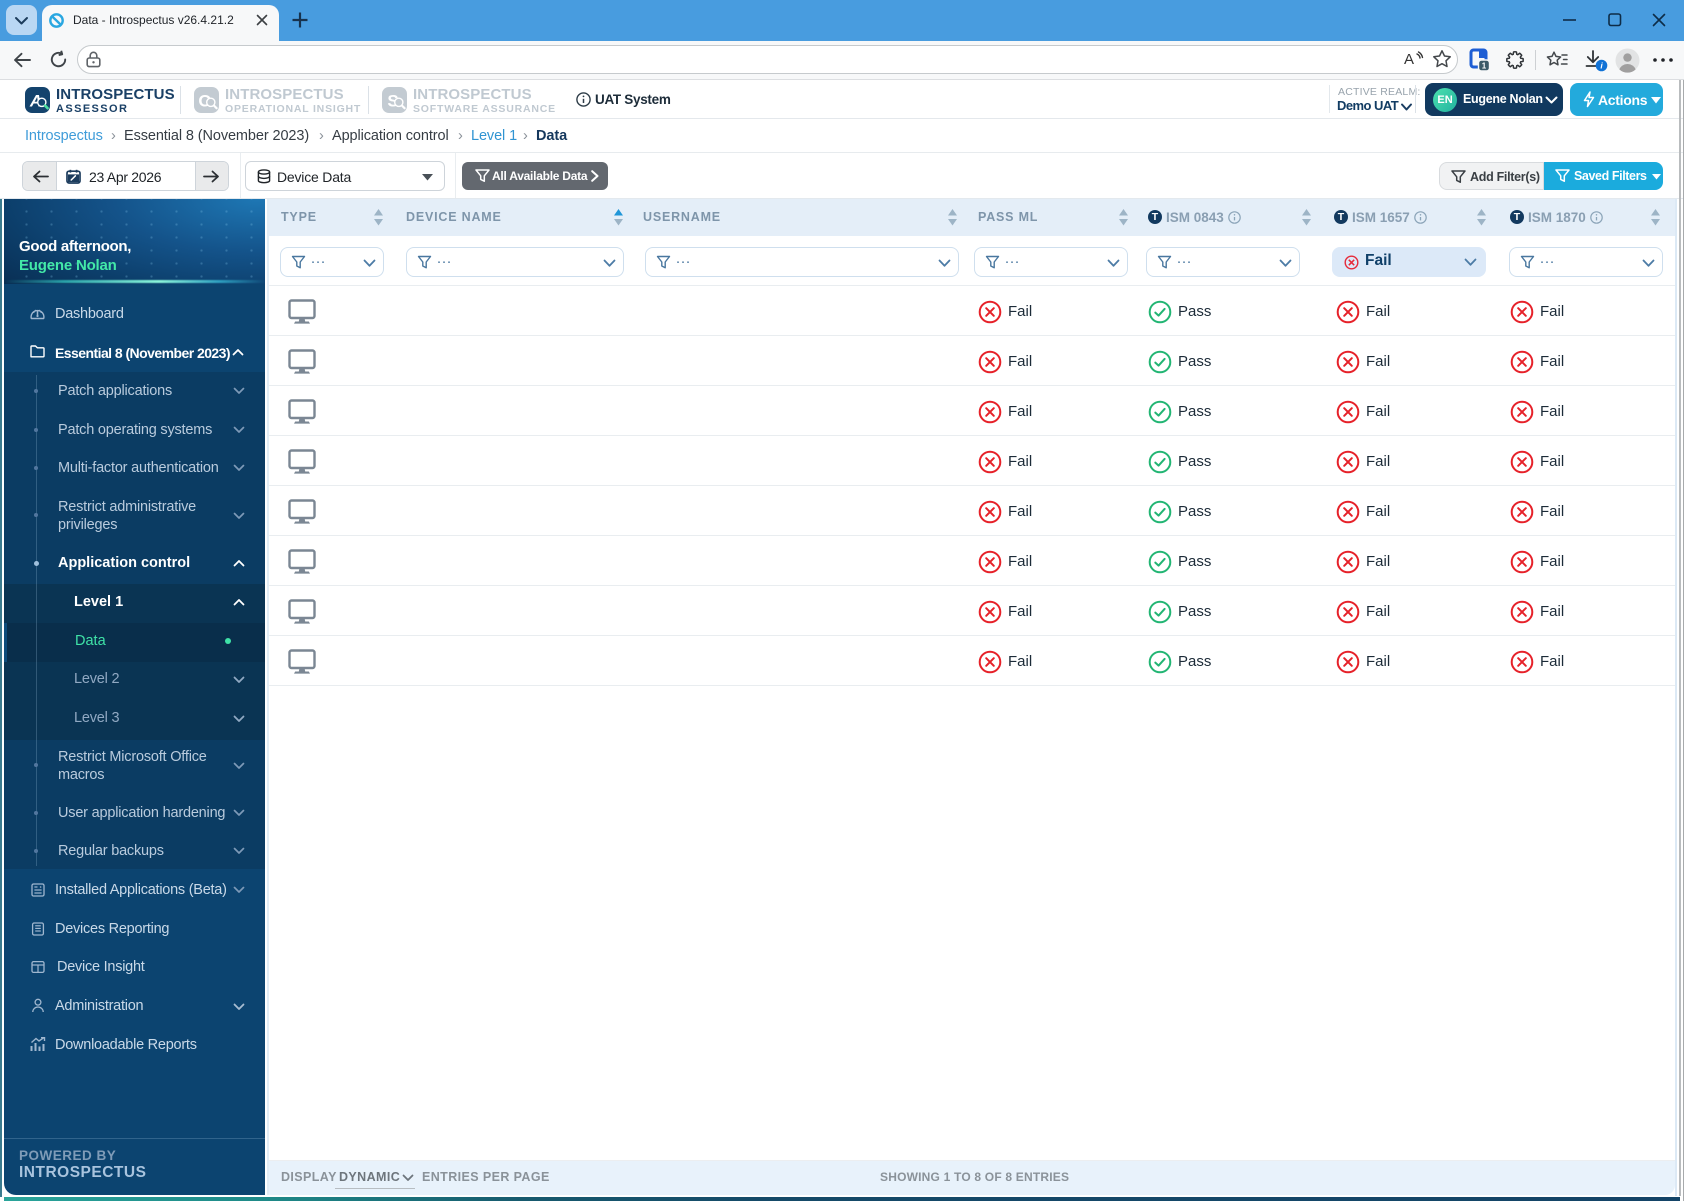  Describe the element at coordinates (1409, 59) in the screenshot. I see `svg-text: A` at that location.